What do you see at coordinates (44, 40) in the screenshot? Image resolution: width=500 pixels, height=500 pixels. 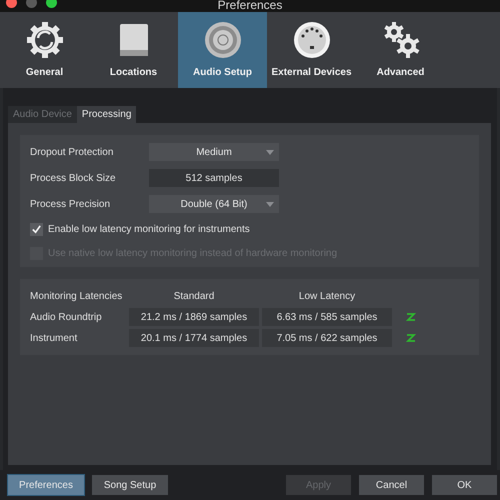 I see `gear-icon` at bounding box center [44, 40].